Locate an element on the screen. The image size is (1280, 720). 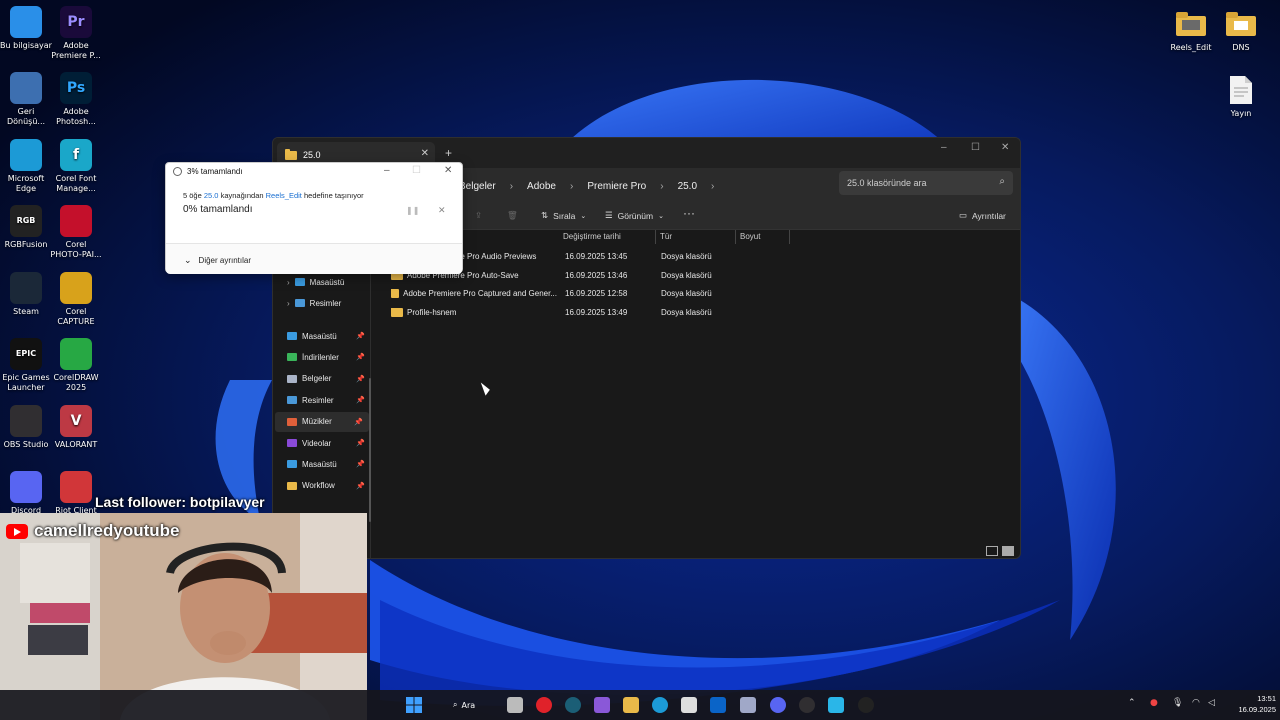
view-label: Görünüm is located at coordinates (635, 215).